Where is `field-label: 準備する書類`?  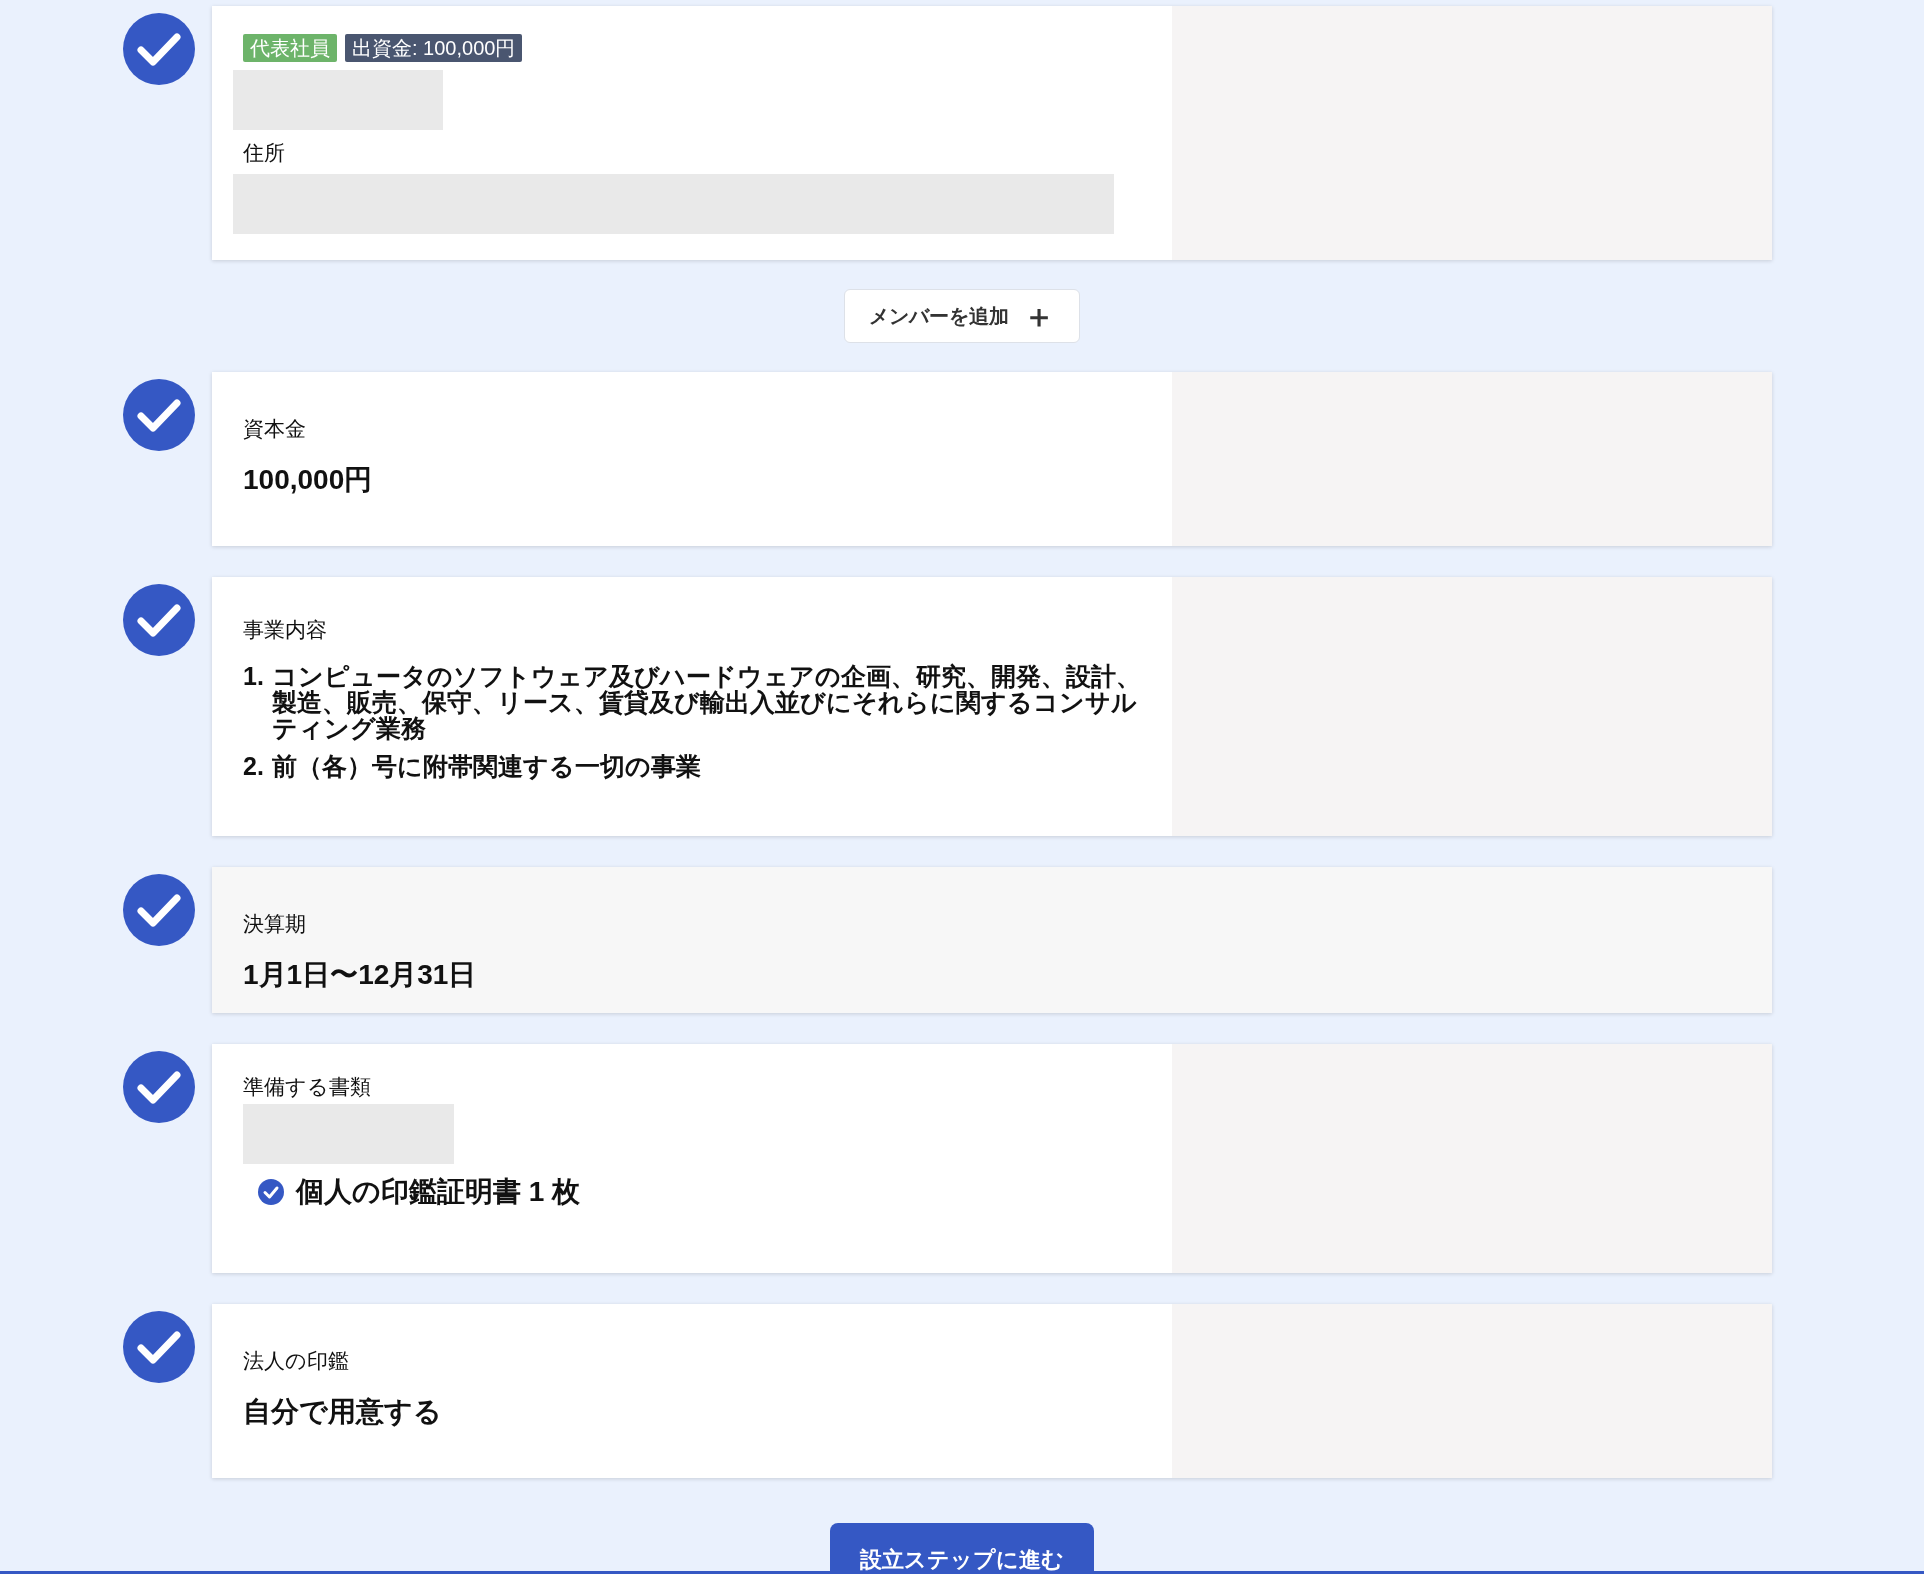
field-label: 準備する書類 is located at coordinates (307, 1087).